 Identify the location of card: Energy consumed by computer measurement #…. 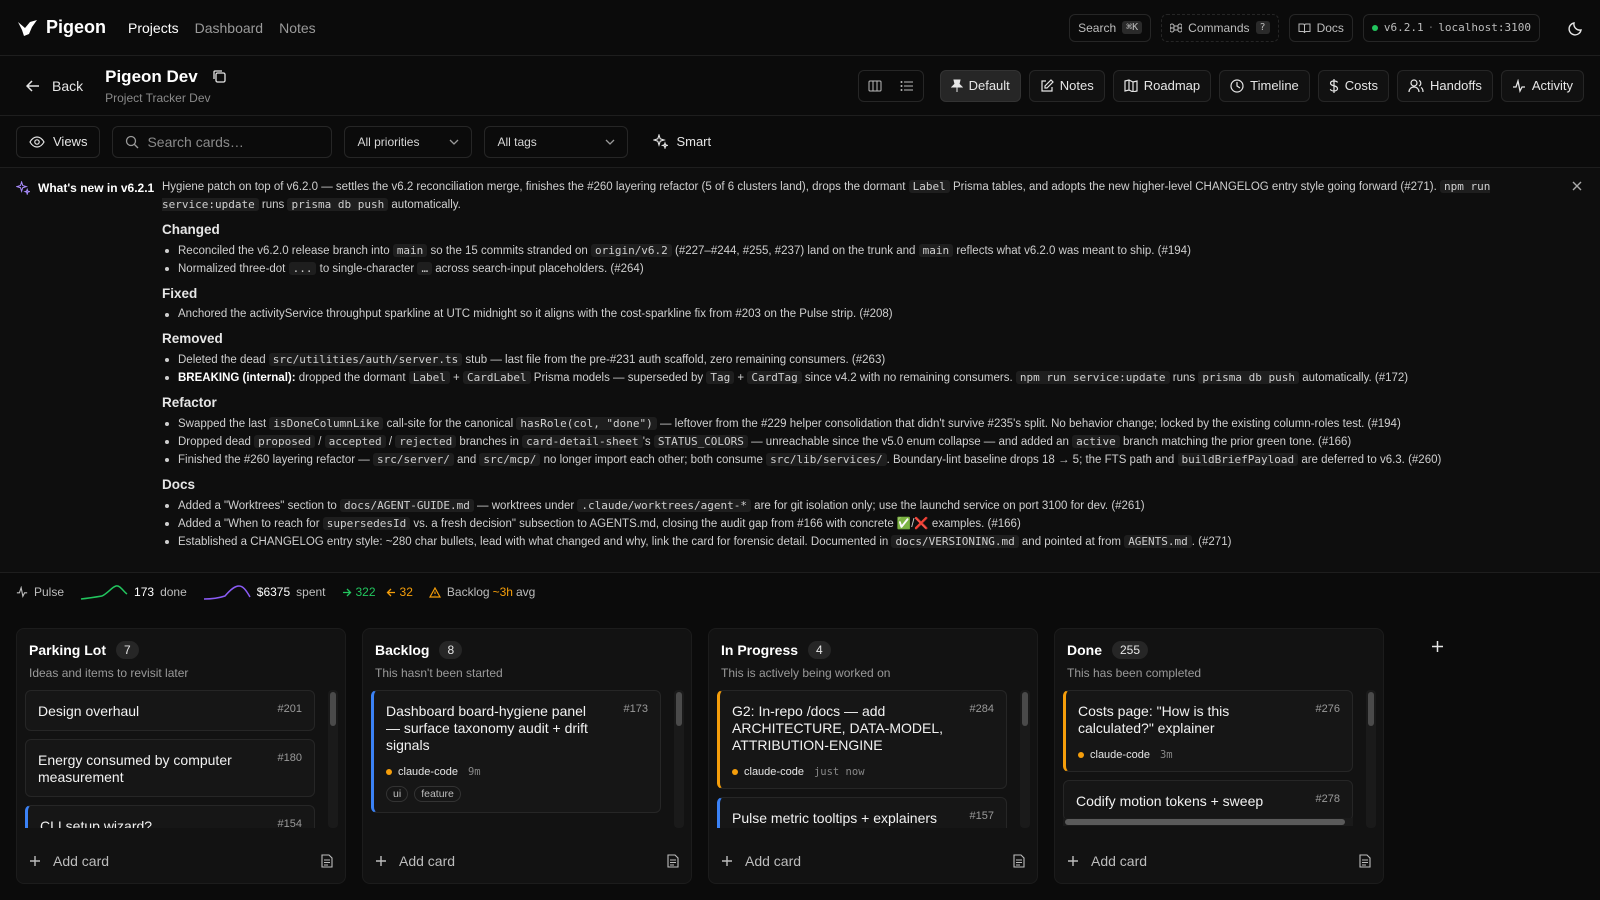
(170, 768).